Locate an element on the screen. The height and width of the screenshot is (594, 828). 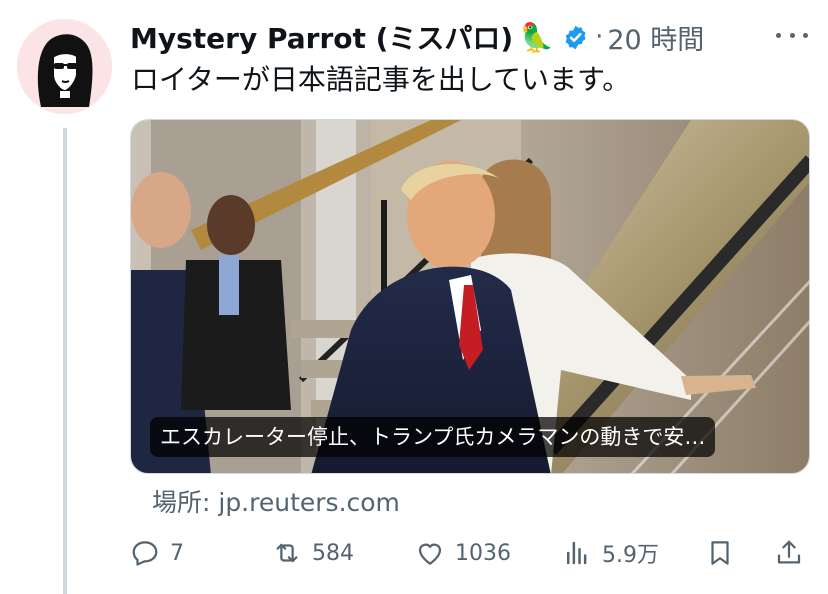
bookmark-icon is located at coordinates (720, 553).